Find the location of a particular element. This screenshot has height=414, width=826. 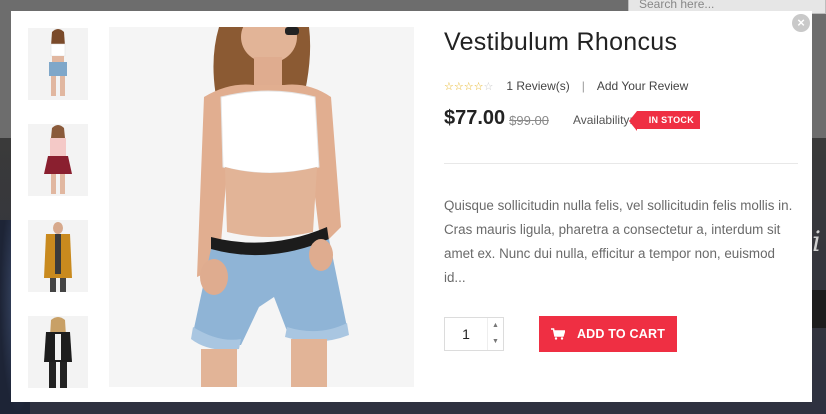

star-rating: ☆☆☆☆☆ is located at coordinates (468, 86).